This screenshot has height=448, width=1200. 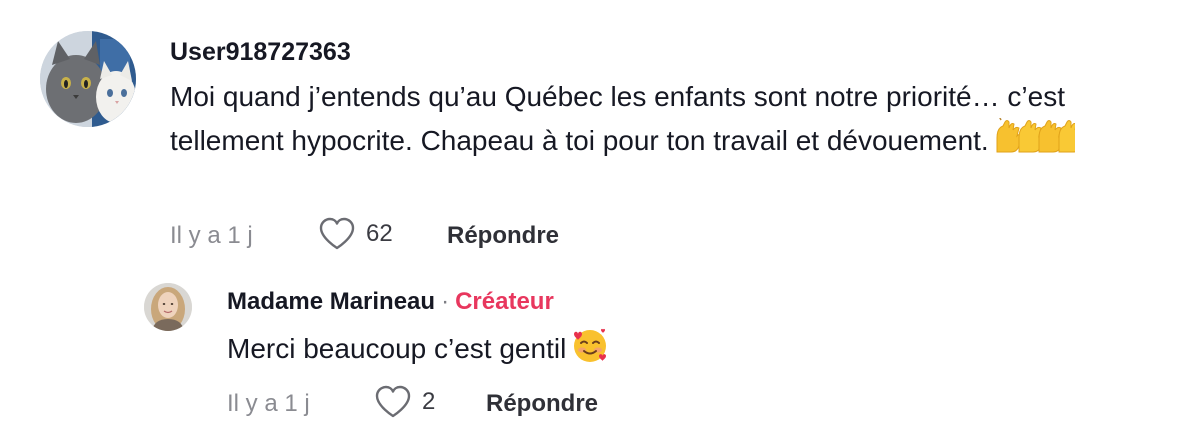 I want to click on username: User918727363, so click(x=260, y=52).